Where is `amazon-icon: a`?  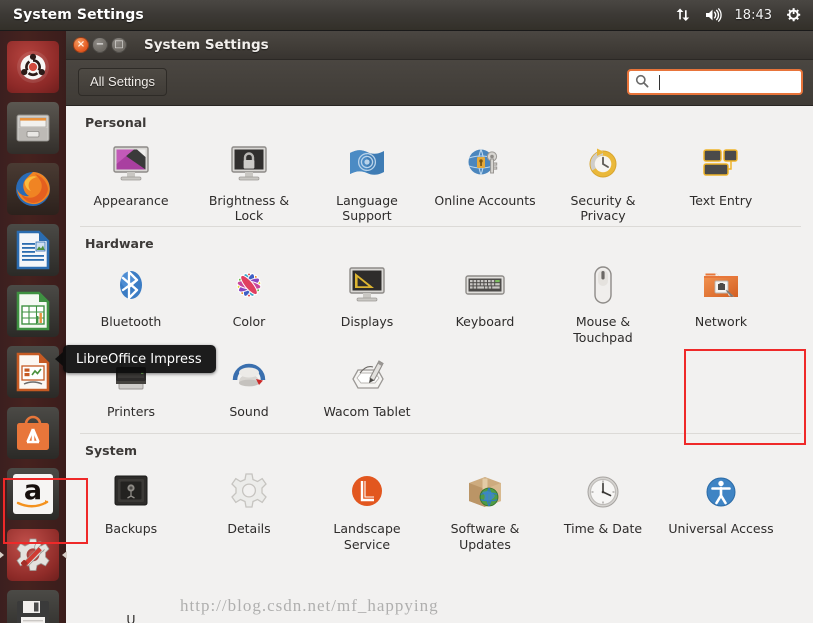
amazon-icon: a is located at coordinates (33, 494).